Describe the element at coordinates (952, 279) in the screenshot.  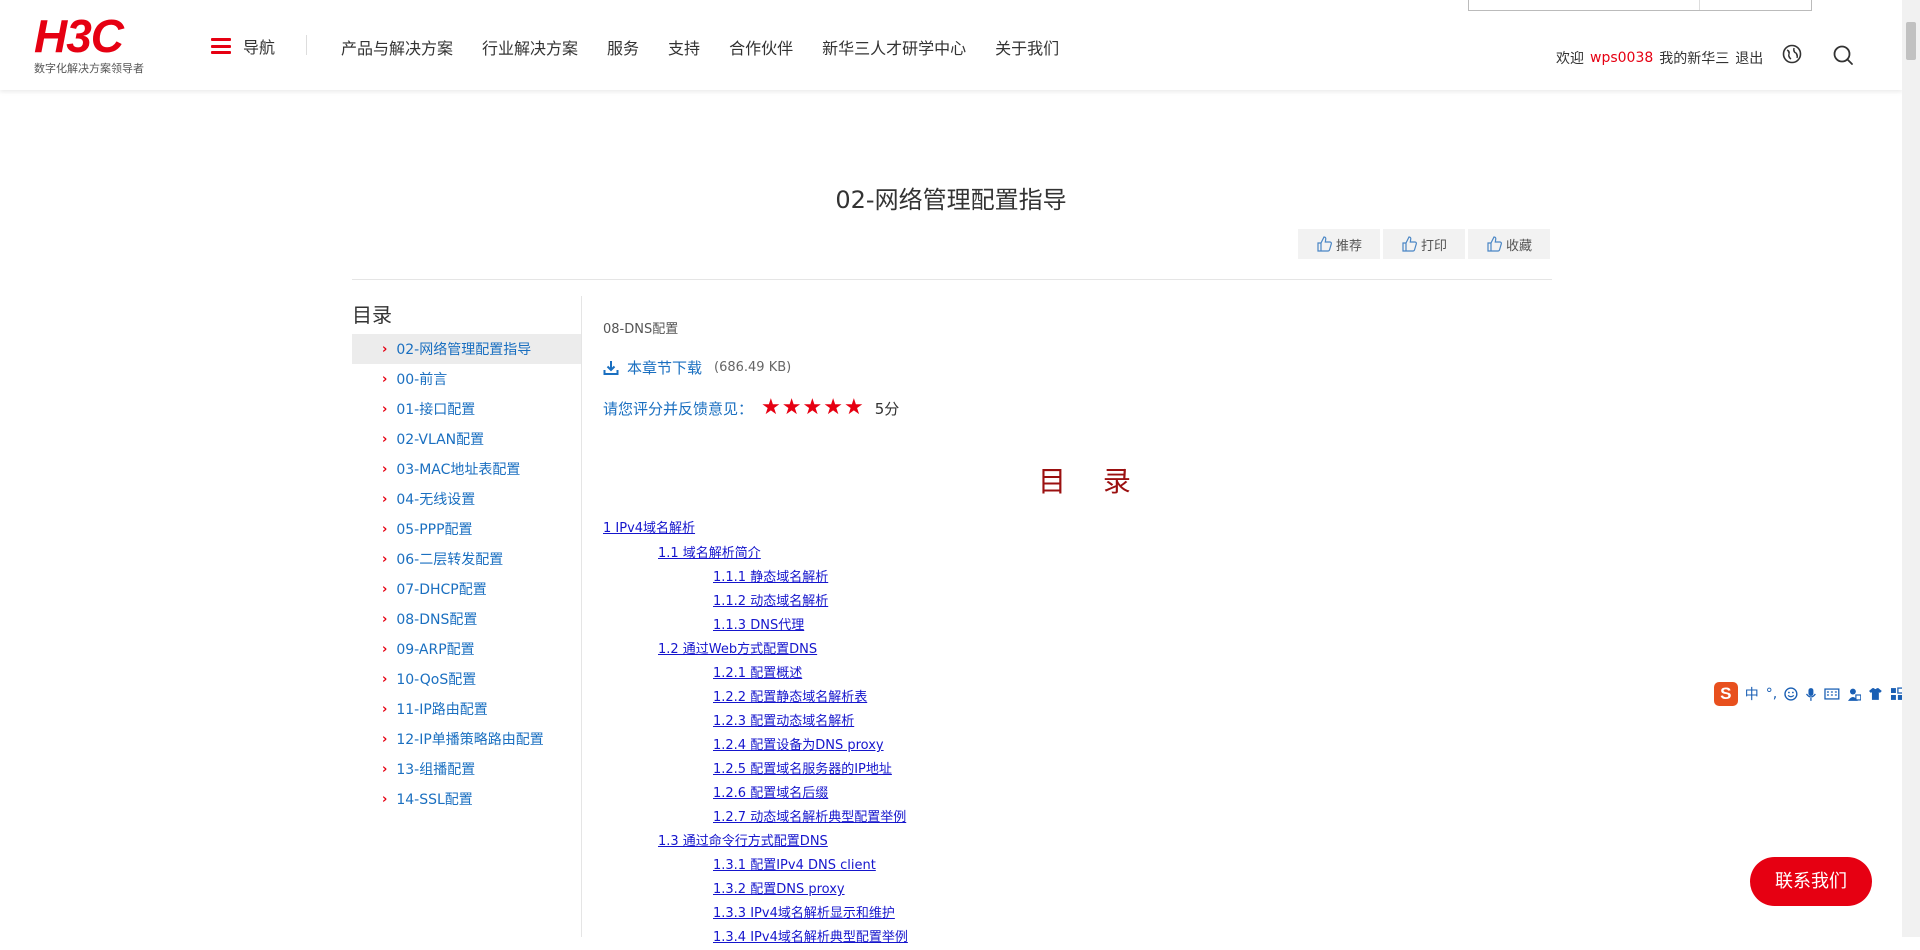
I see `title-divider` at that location.